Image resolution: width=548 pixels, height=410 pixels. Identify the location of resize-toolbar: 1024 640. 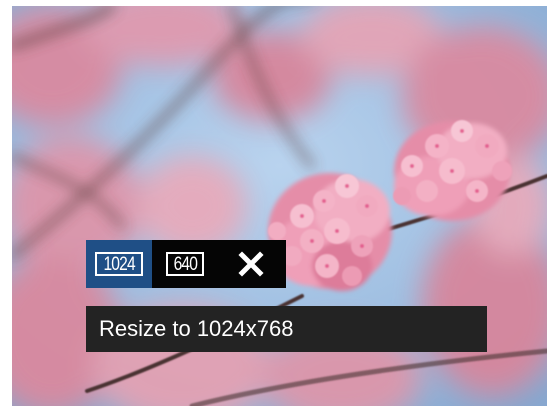
(186, 264).